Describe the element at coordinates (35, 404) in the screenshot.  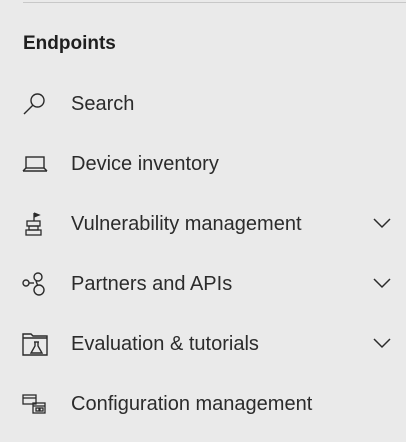
I see `configuration-icon` at that location.